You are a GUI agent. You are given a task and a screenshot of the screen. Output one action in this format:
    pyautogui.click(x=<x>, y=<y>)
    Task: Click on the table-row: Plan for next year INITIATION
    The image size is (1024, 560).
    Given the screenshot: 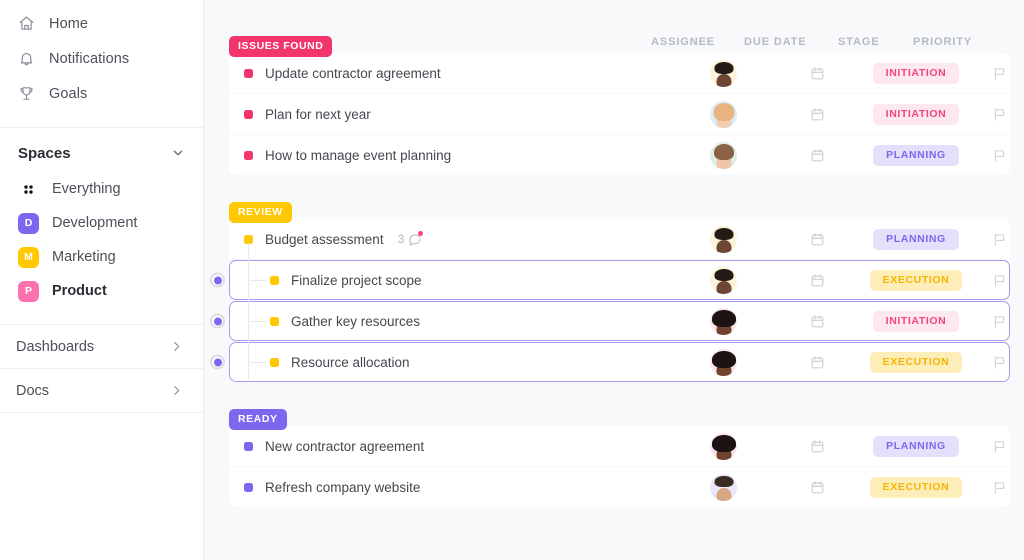 What is the action you would take?
    pyautogui.click(x=619, y=114)
    